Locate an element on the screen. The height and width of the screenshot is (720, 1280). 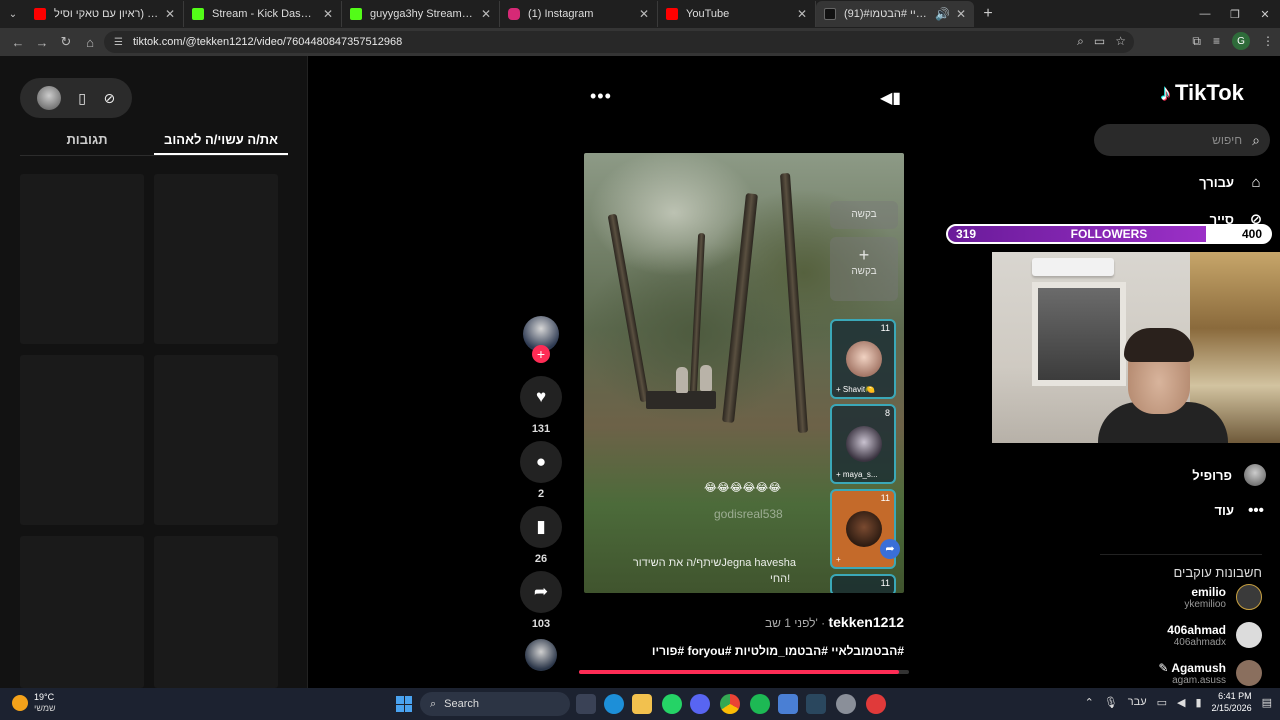
maximize-icon: ❐ is located at coordinates (1235, 14).